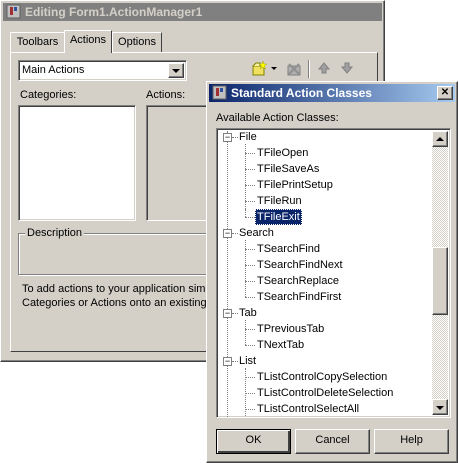 Image resolution: width=458 pixels, height=463 pixels. Describe the element at coordinates (247, 361) in the screenshot. I see `tree-group-list: List` at that location.